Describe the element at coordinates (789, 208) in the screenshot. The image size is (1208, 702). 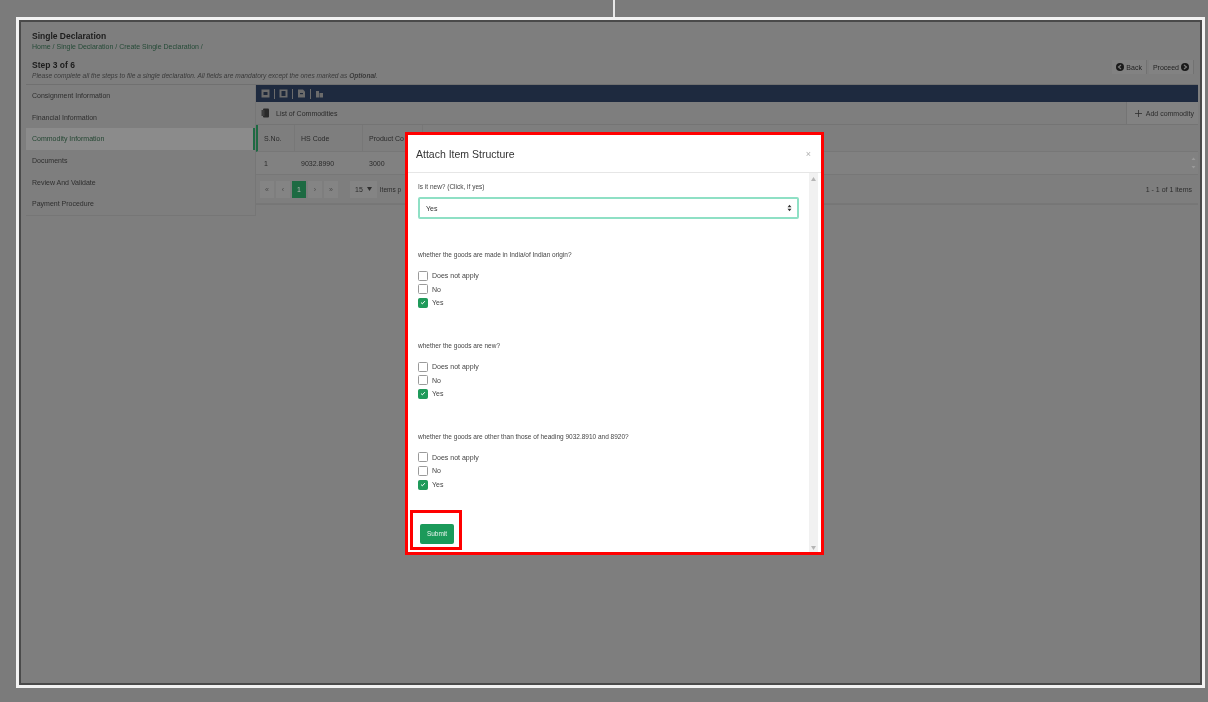
I see `sort-arrows-icon` at that location.